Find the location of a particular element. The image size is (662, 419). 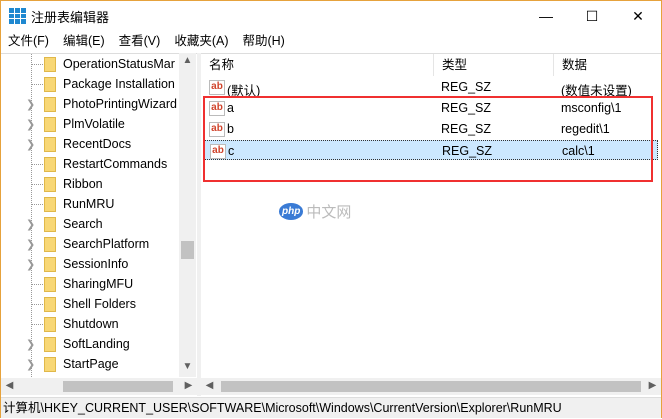

tree-item-label: Ribbon is located at coordinates (83, 184).